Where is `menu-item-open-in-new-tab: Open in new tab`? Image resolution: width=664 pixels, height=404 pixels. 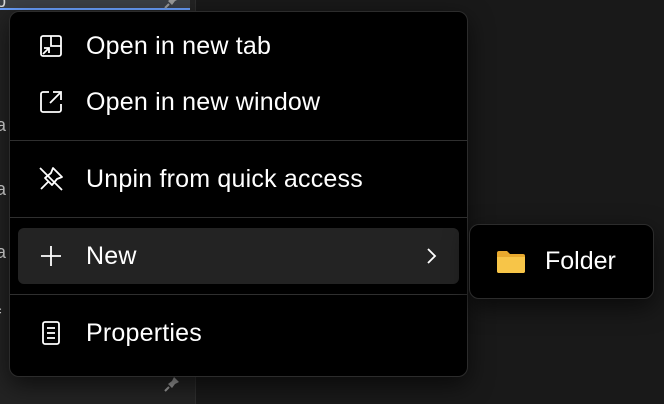 menu-item-open-in-new-tab: Open in new tab is located at coordinates (238, 46).